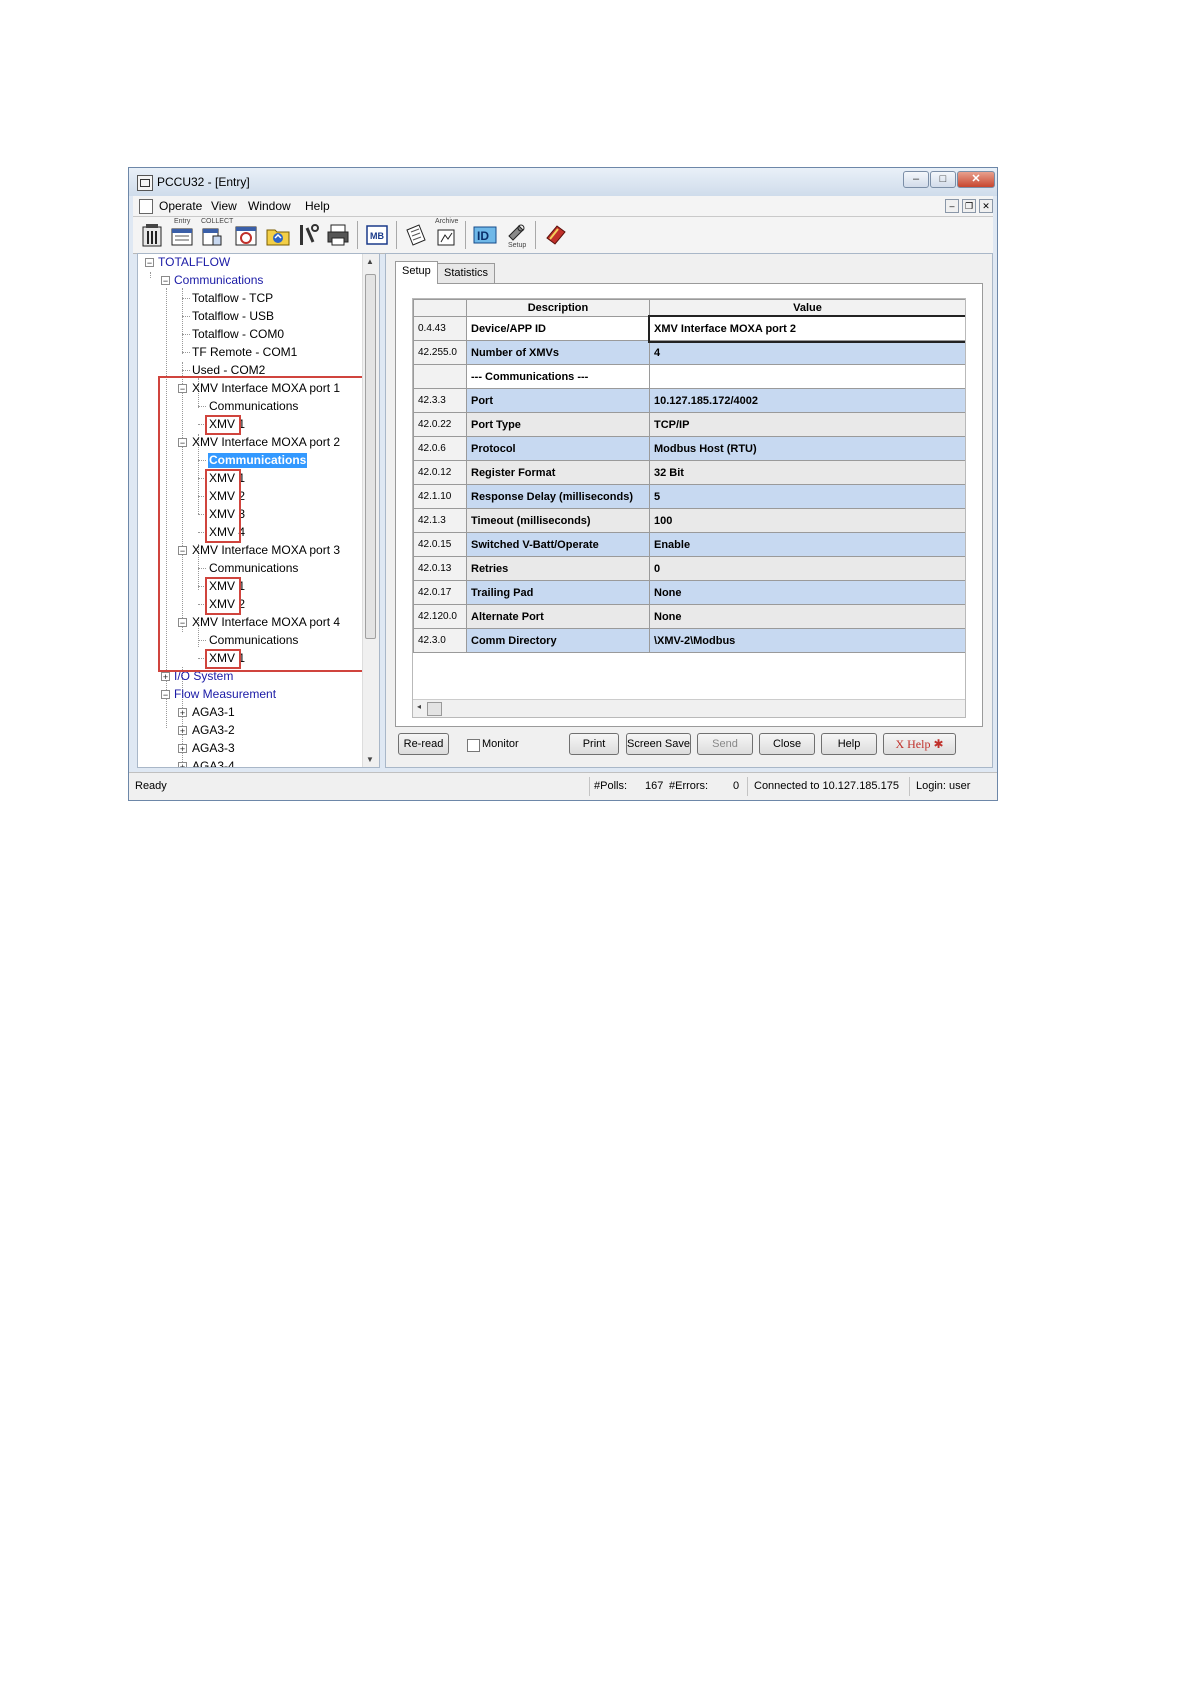 This screenshot has width=1191, height=1684. What do you see at coordinates (338, 235) in the screenshot?
I see `printer-icon` at bounding box center [338, 235].